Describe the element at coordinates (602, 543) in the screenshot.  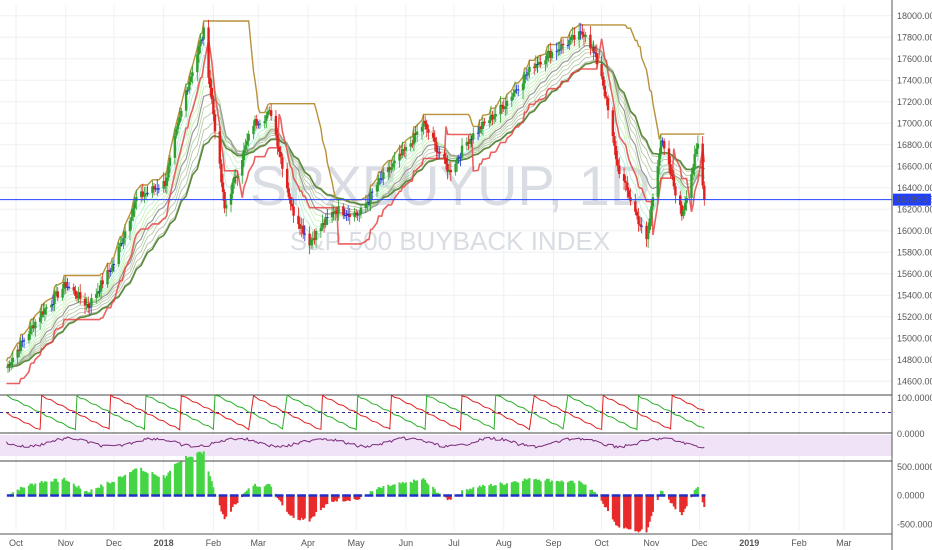
I see `time-tick-label: Oct` at that location.